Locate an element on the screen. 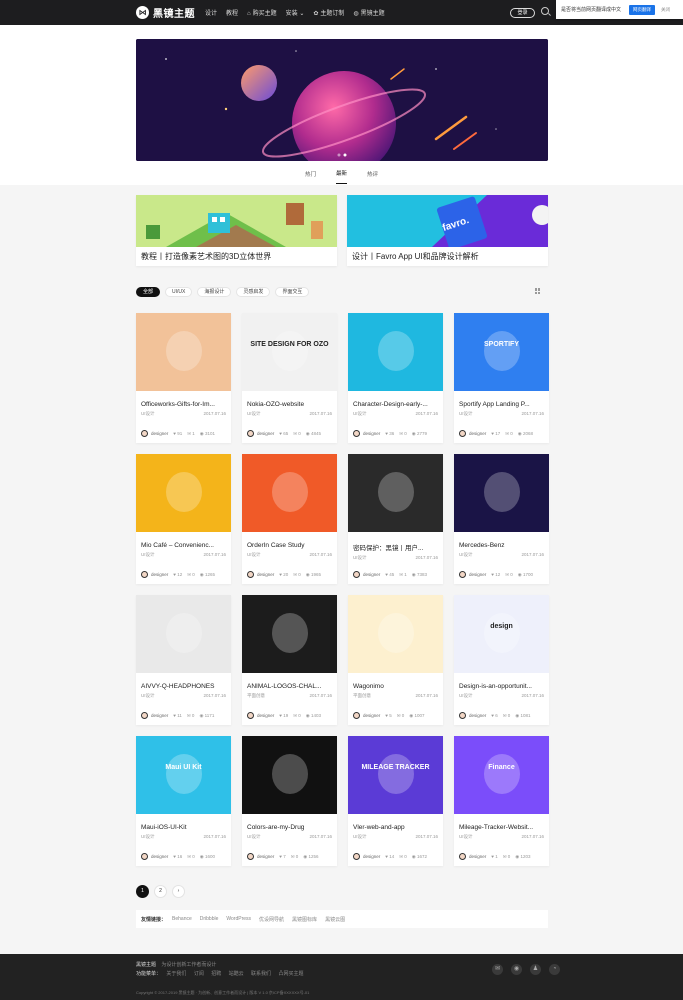 This screenshot has height=1000, width=683. filter-inspiration: 灵感启发 is located at coordinates (253, 292).